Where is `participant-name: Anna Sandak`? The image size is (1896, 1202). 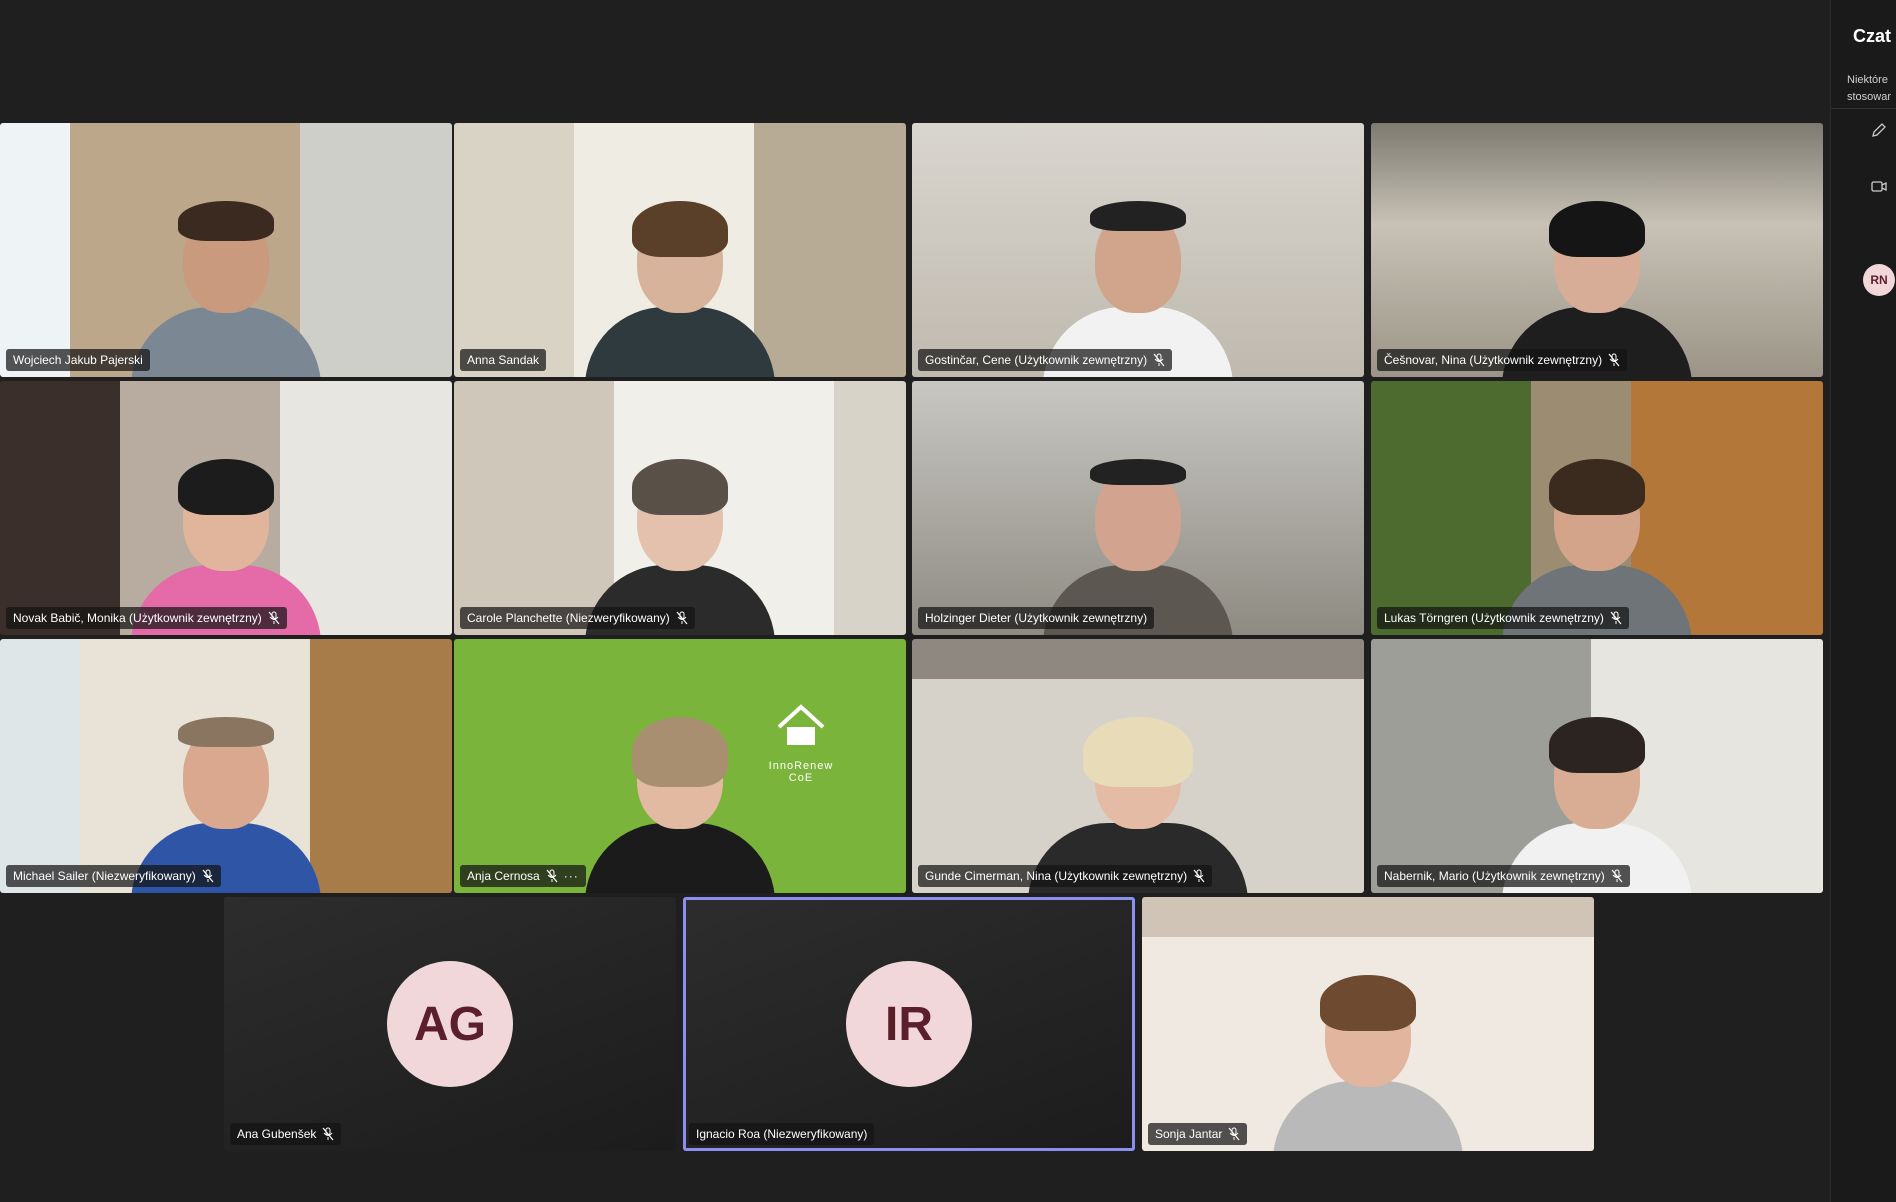 participant-name: Anna Sandak is located at coordinates (503, 360).